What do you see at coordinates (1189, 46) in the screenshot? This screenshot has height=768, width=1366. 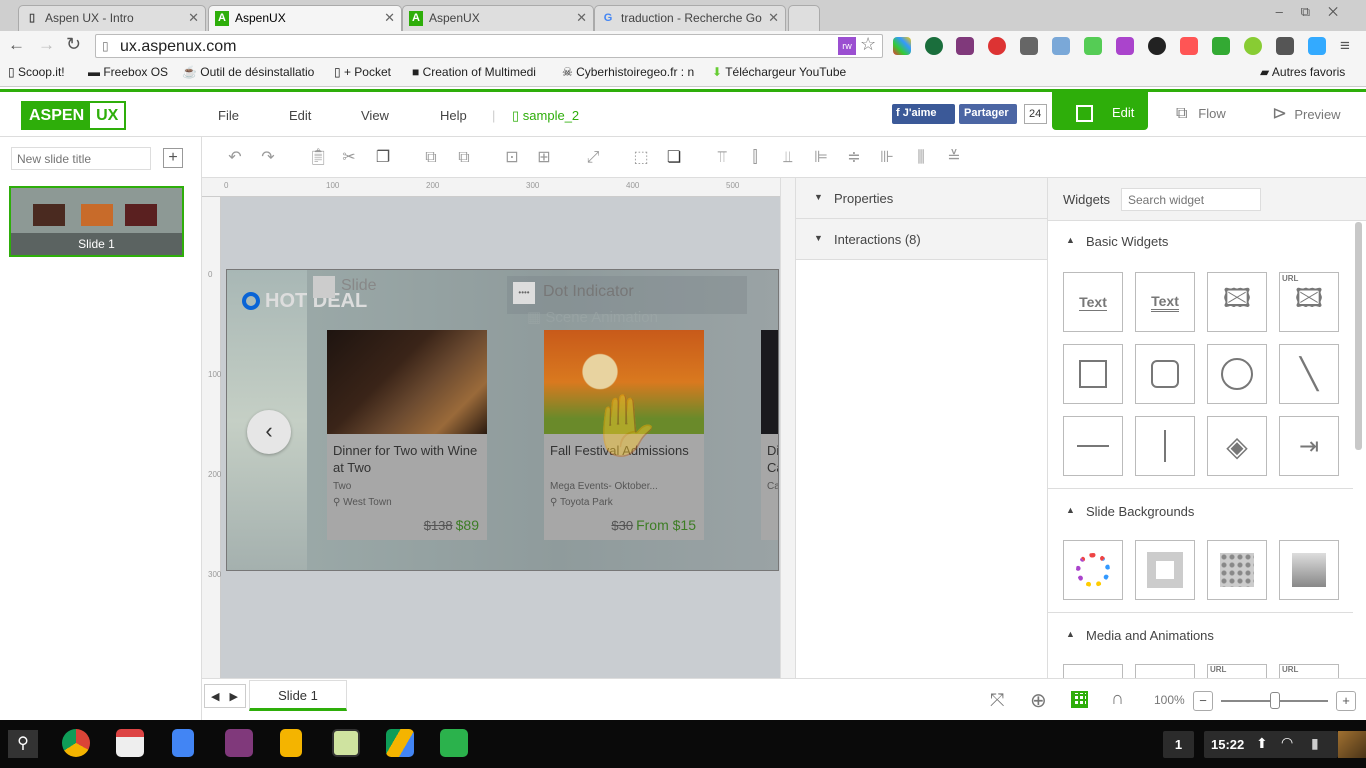 I see `eraser-extension-icon` at bounding box center [1189, 46].